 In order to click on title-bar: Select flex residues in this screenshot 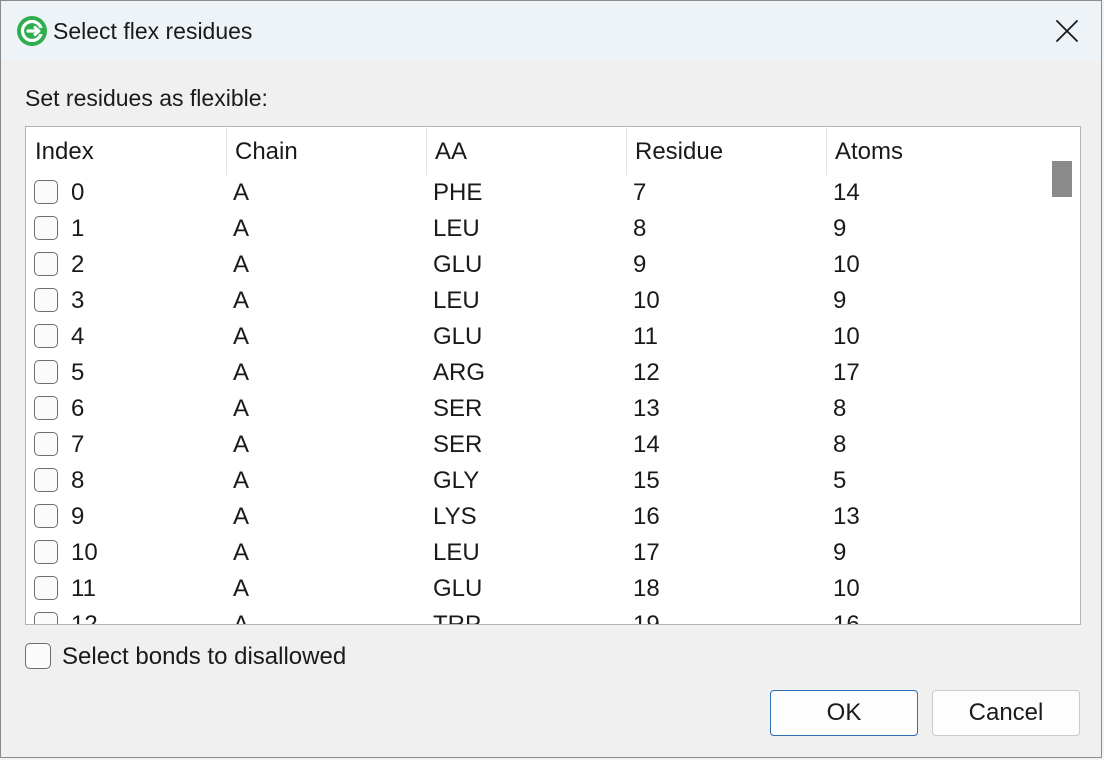, I will do `click(551, 31)`.